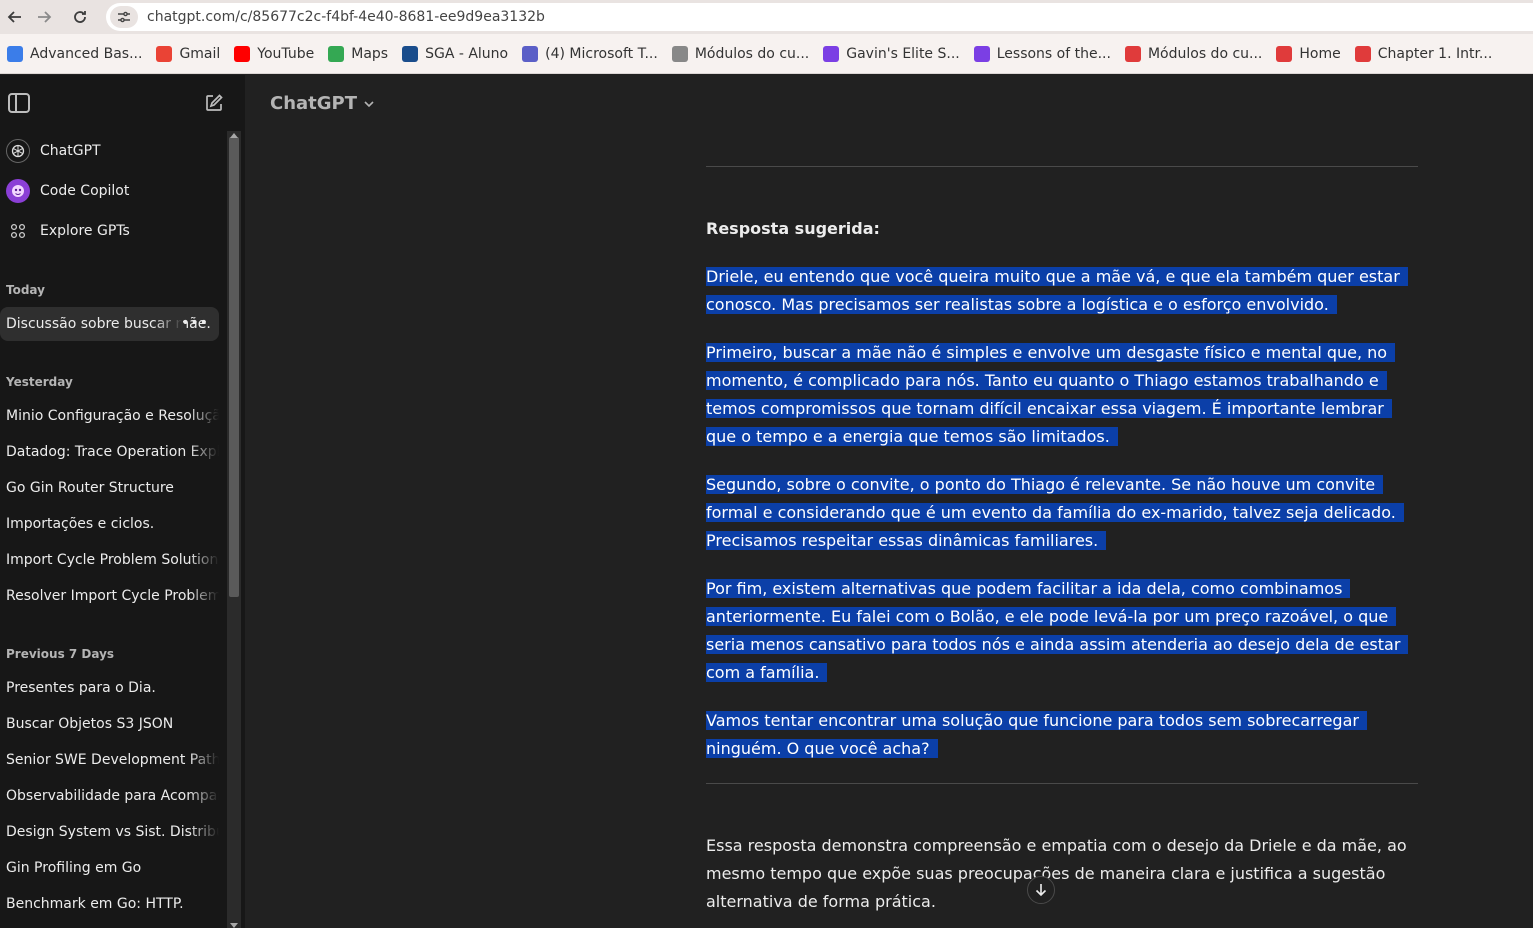  I want to click on forward-button, so click(44, 17).